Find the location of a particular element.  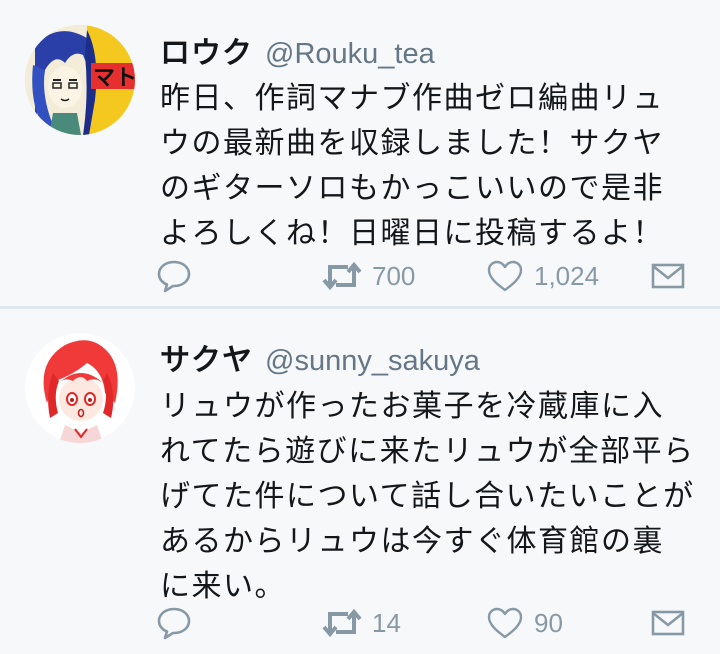

avatar-rouku-icon: マト is located at coordinates (80, 80).